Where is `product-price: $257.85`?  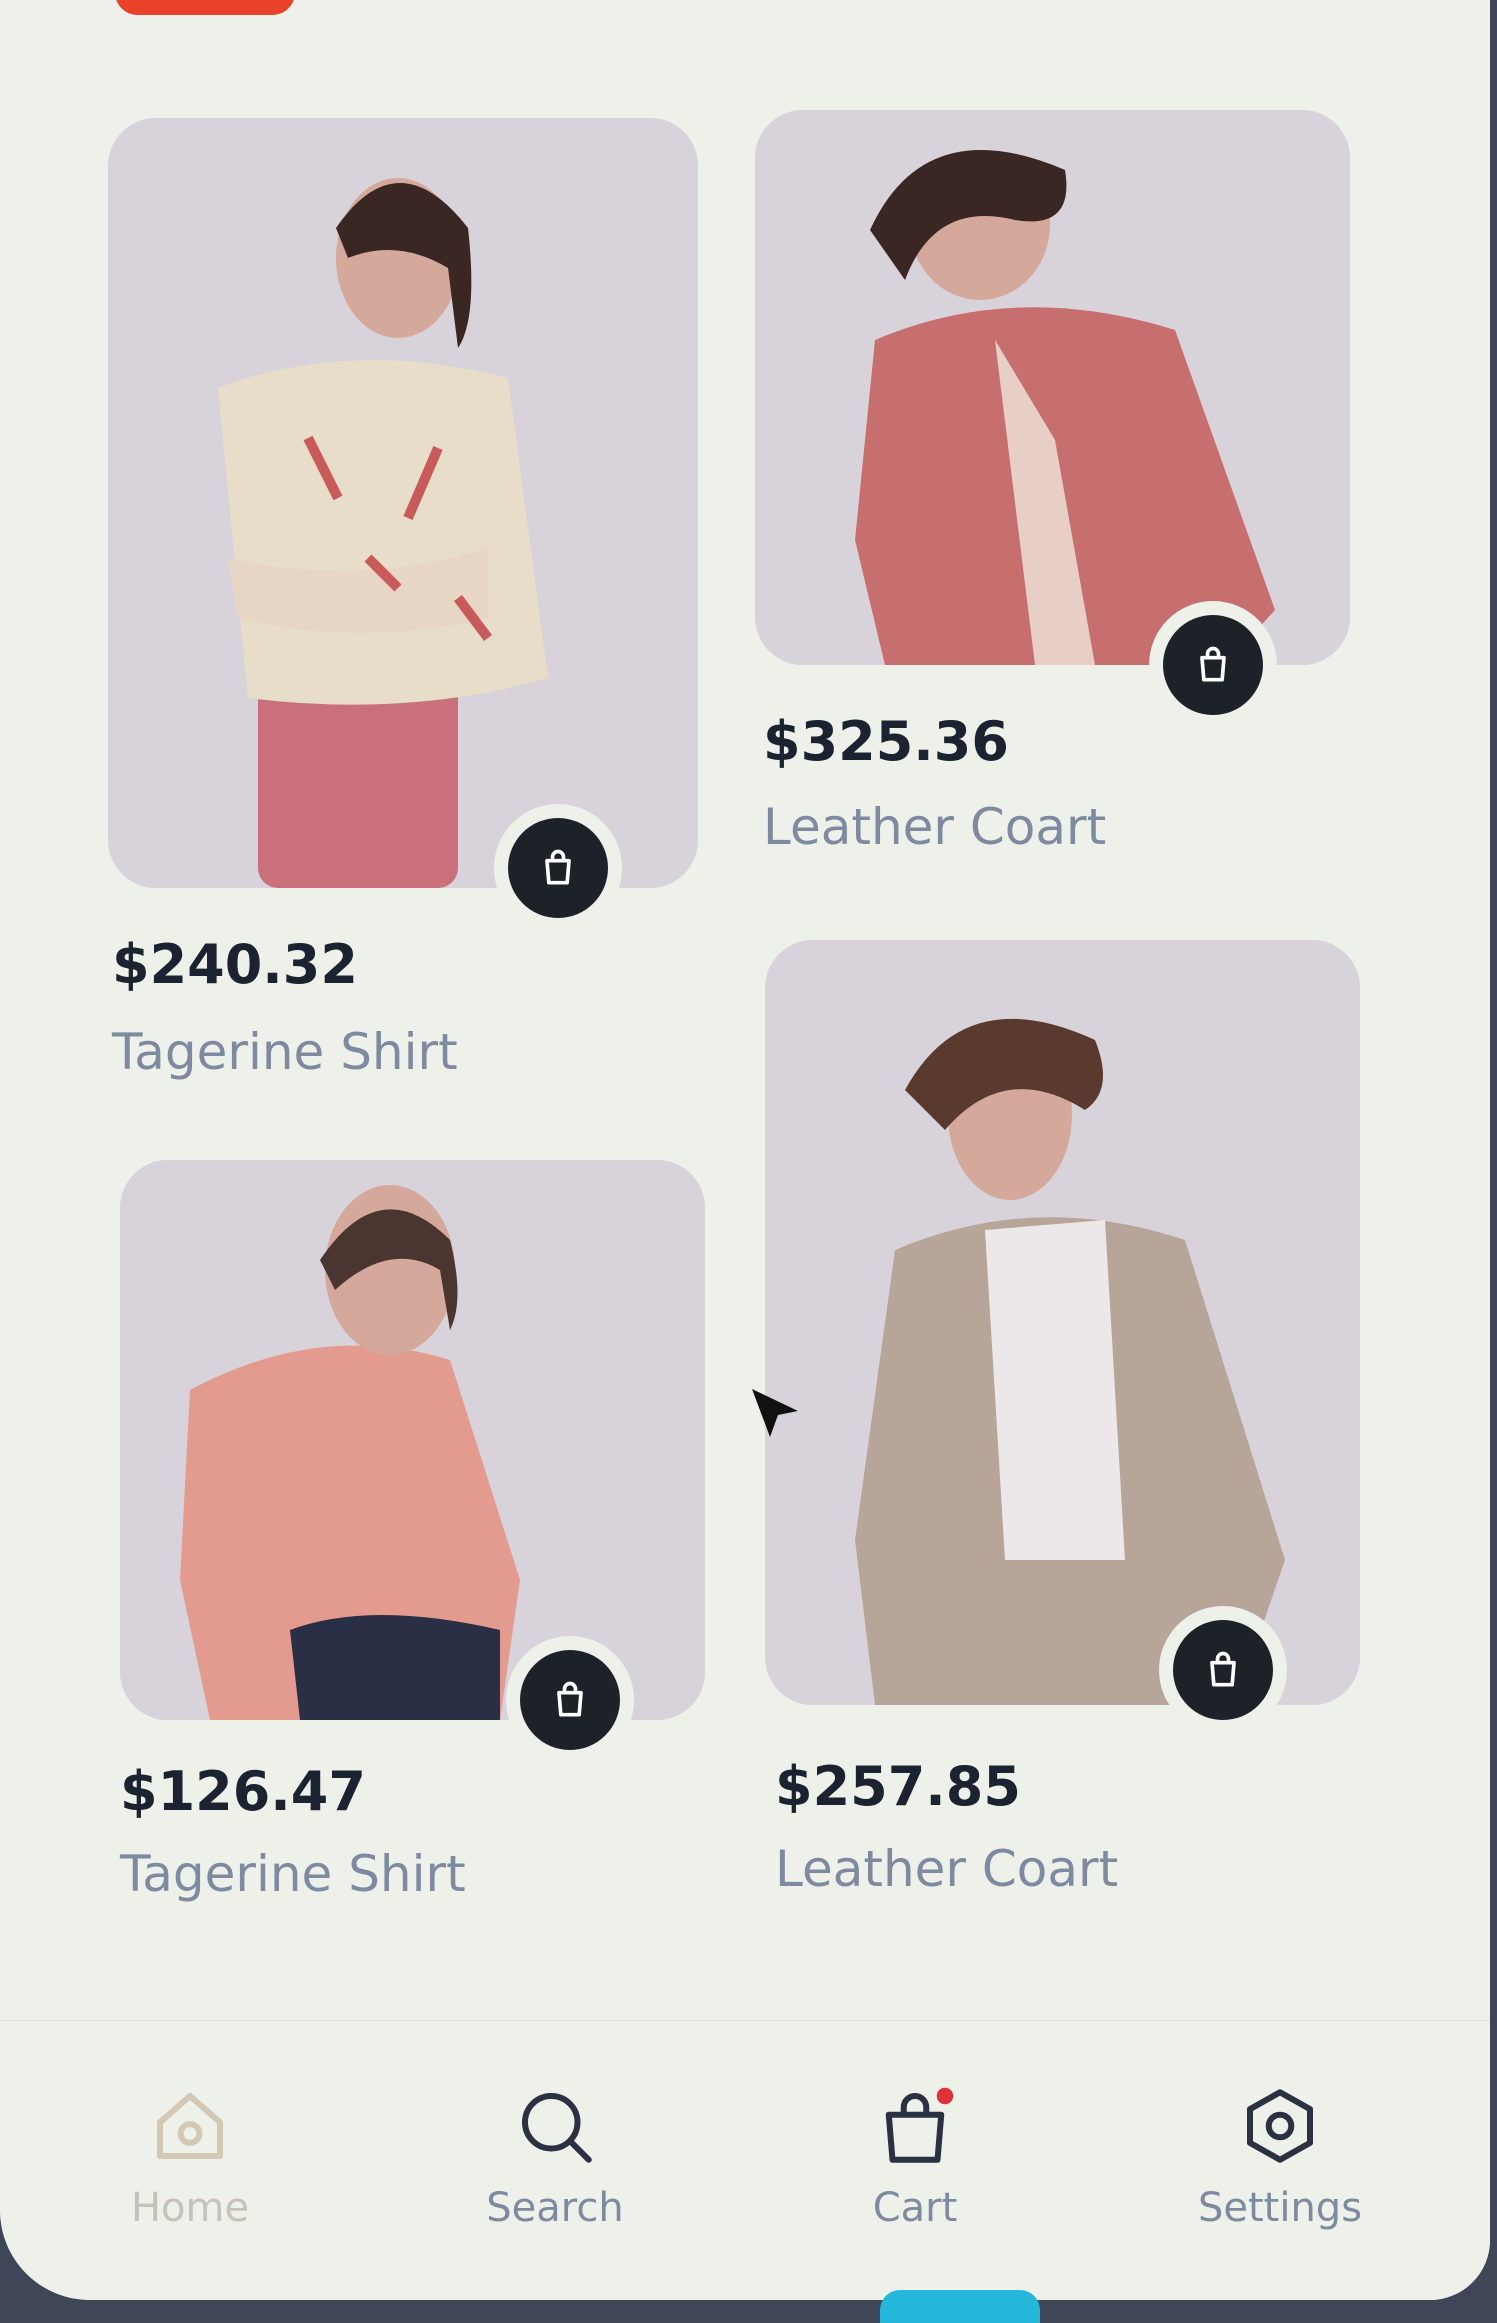 product-price: $257.85 is located at coordinates (898, 1786).